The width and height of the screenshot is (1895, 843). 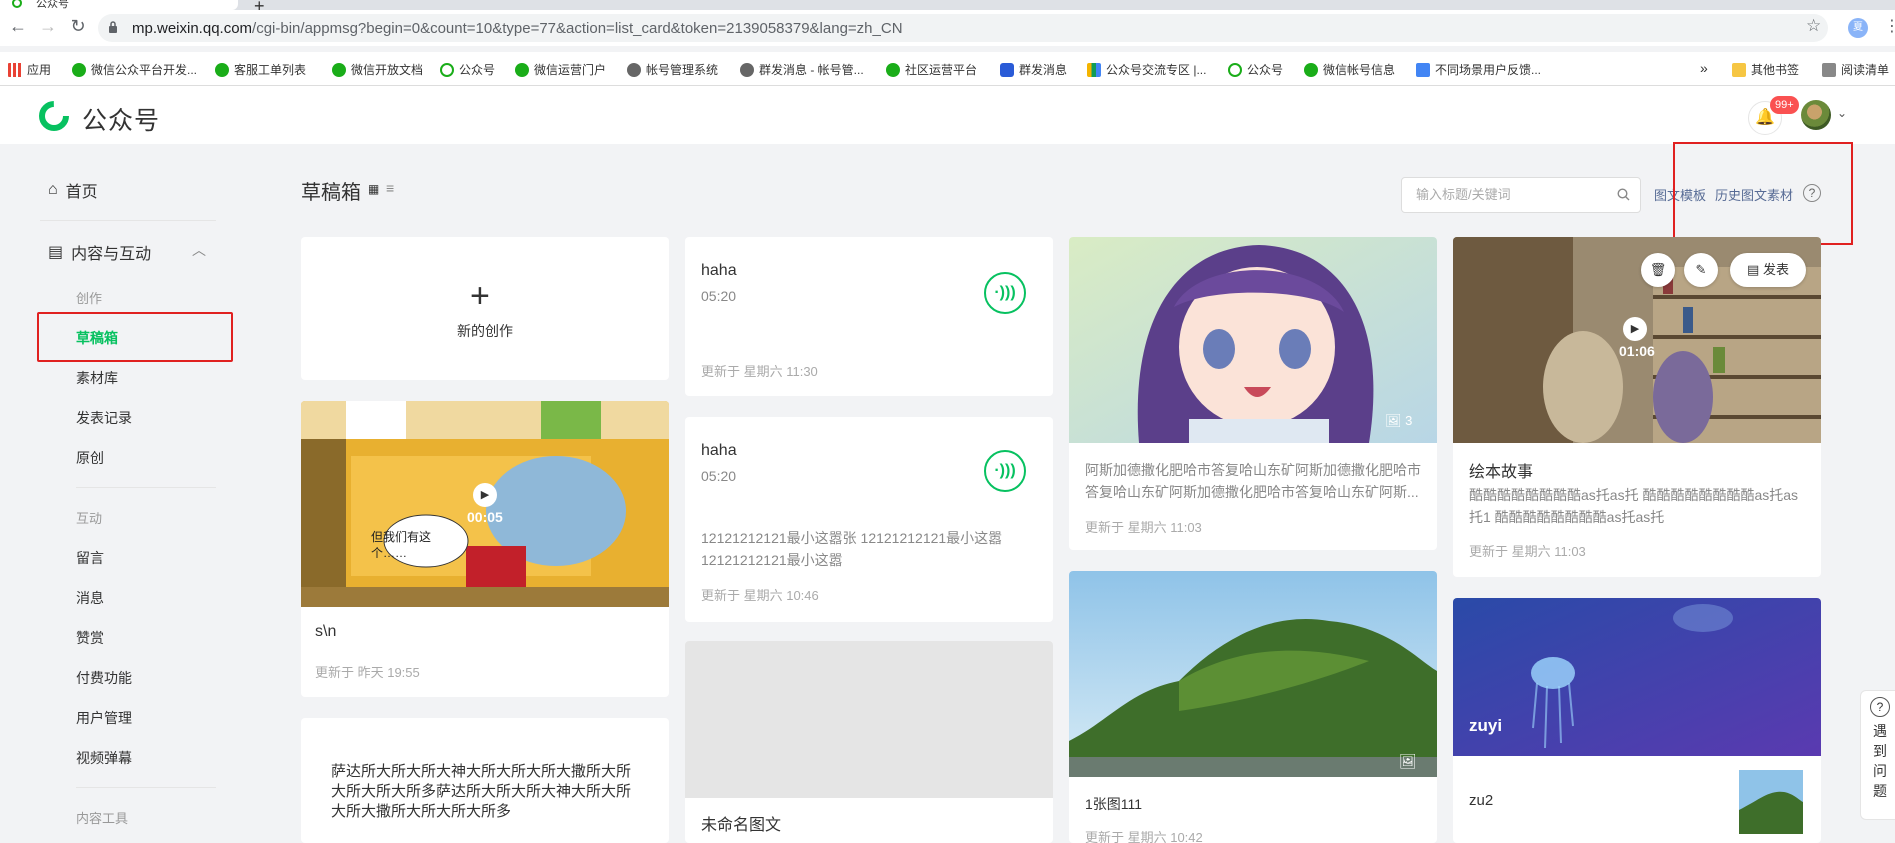 What do you see at coordinates (947, 8) in the screenshot?
I see `browser-tabstrip: 公众号 +` at bounding box center [947, 8].